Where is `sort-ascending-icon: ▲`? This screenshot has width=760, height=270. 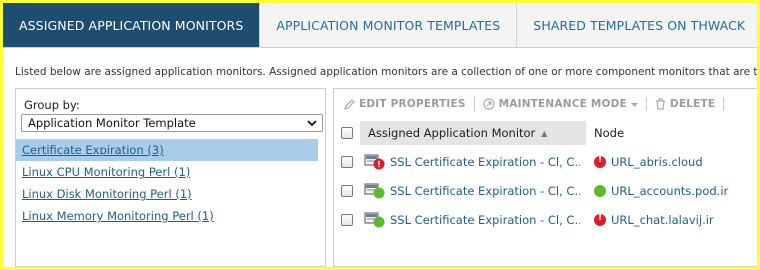 sort-ascending-icon: ▲ is located at coordinates (544, 133).